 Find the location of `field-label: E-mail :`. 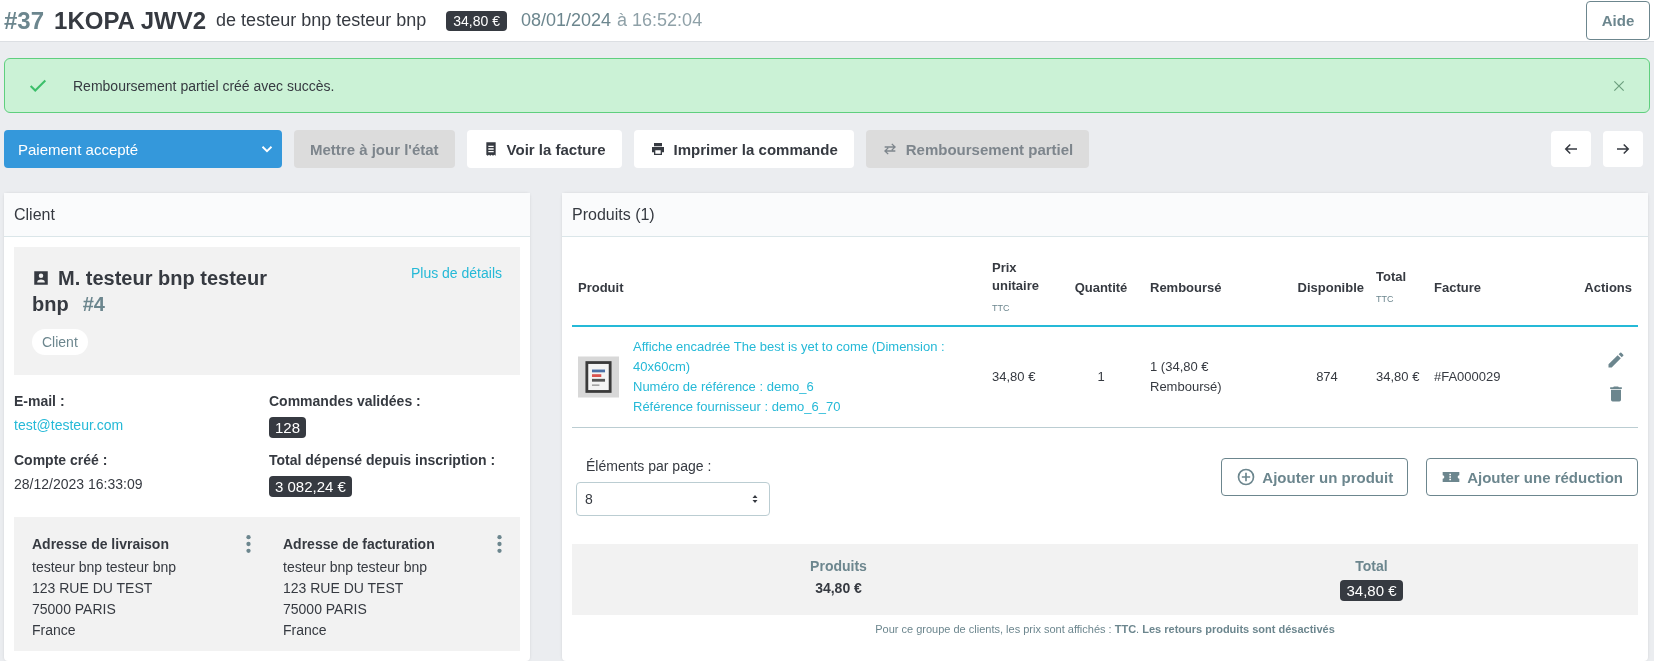

field-label: E-mail : is located at coordinates (39, 401).